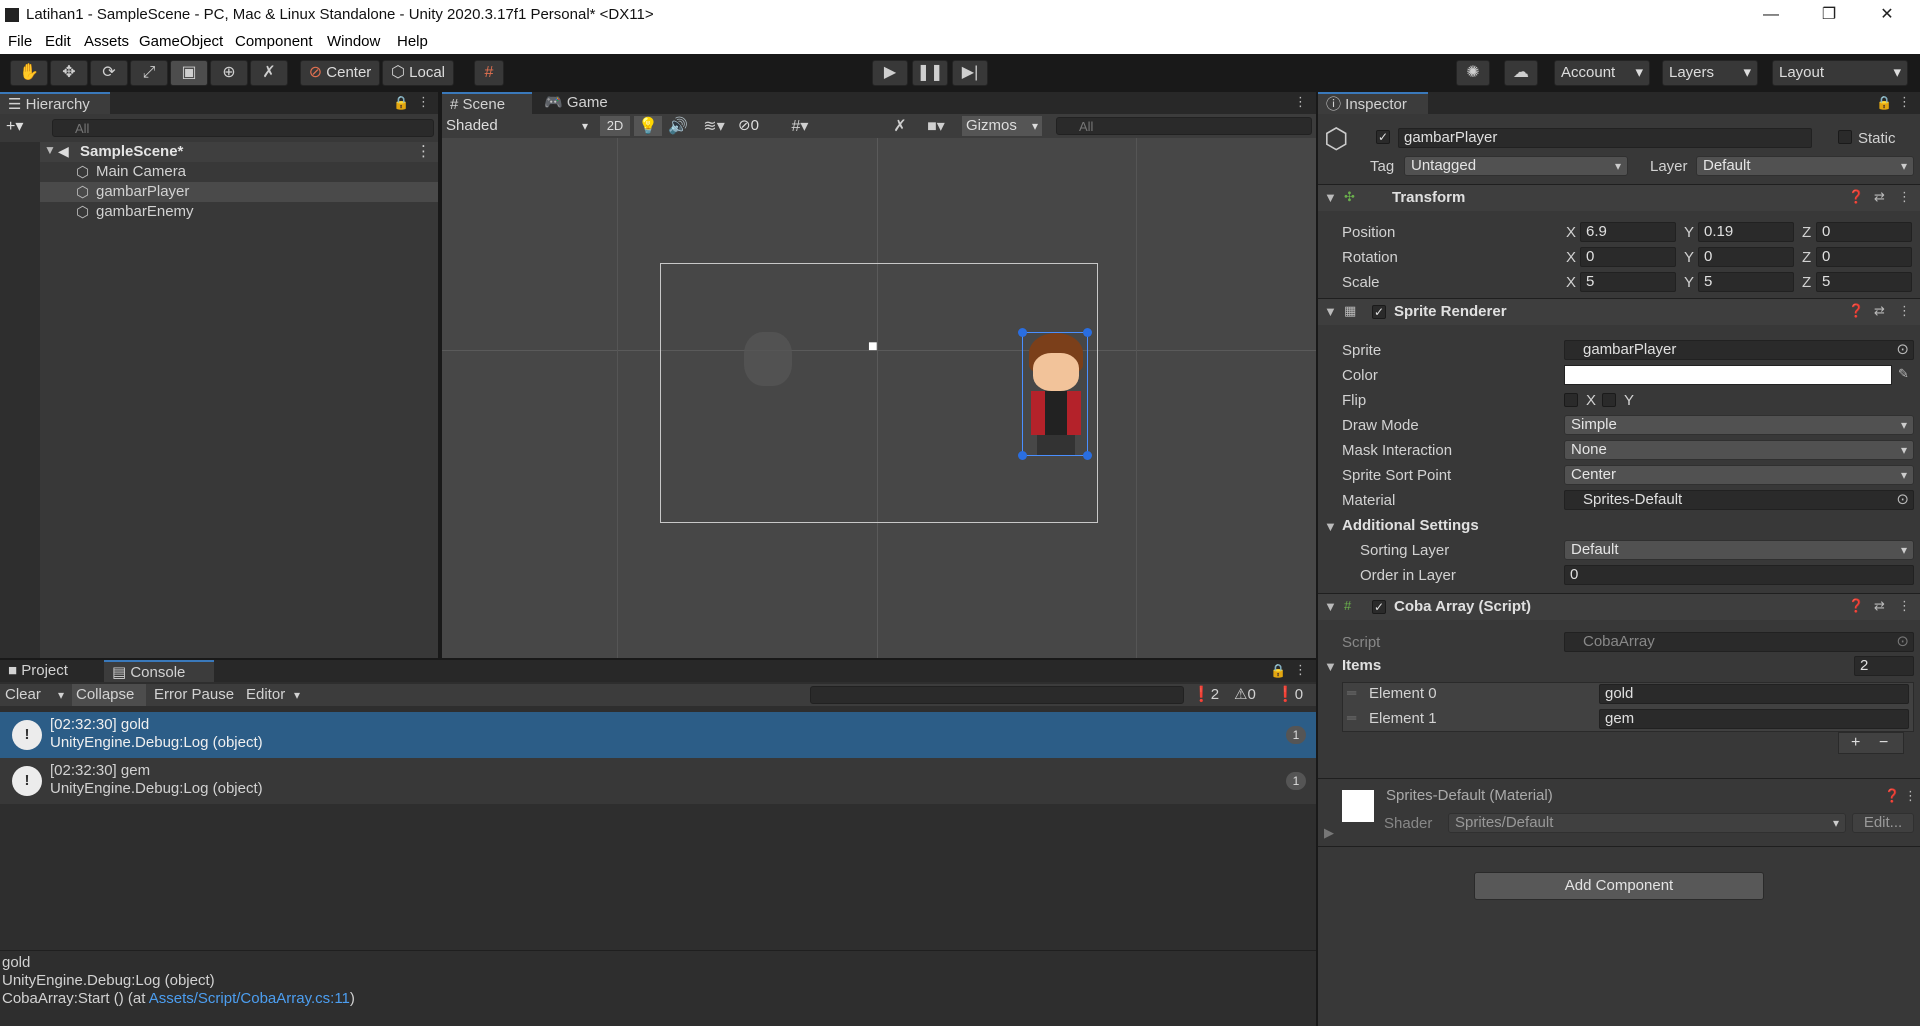  I want to click on error-count-toggle: ❗0, so click(1294, 695).